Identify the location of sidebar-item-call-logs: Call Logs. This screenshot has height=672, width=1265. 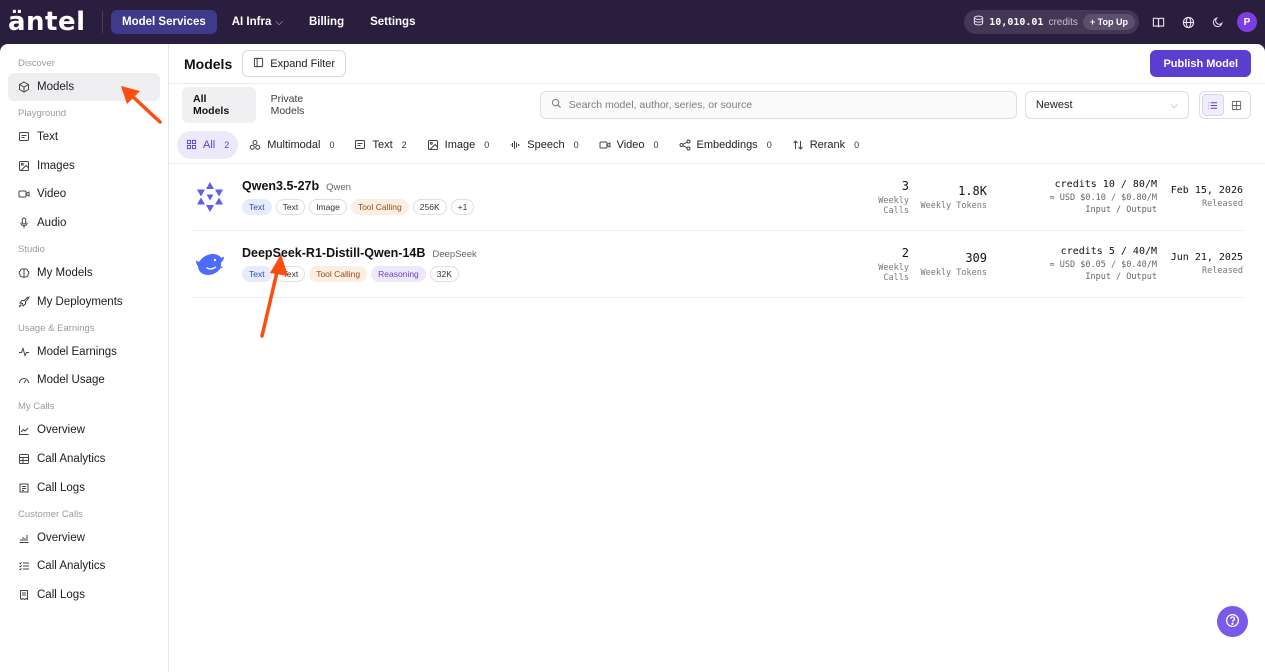
(84, 488).